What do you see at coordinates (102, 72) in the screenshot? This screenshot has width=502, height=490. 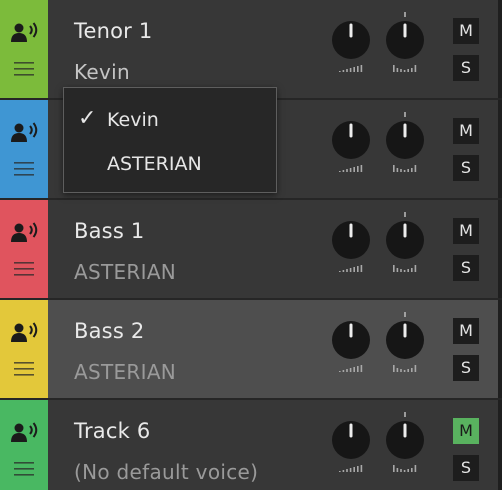 I see `track-voice-selector: Kevin` at bounding box center [102, 72].